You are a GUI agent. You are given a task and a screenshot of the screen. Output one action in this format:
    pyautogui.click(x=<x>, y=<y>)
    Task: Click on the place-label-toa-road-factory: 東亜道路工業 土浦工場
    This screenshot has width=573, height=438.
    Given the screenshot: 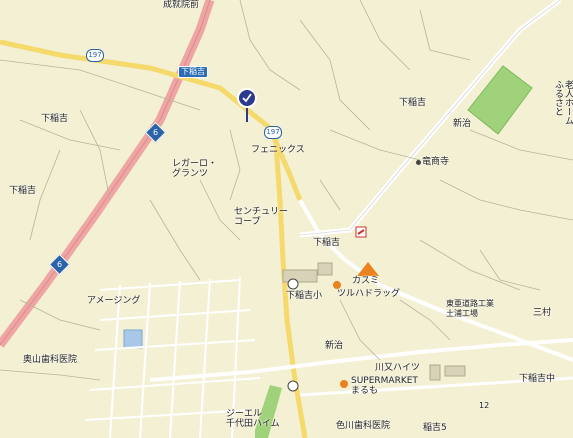 What is the action you would take?
    pyautogui.click(x=470, y=309)
    